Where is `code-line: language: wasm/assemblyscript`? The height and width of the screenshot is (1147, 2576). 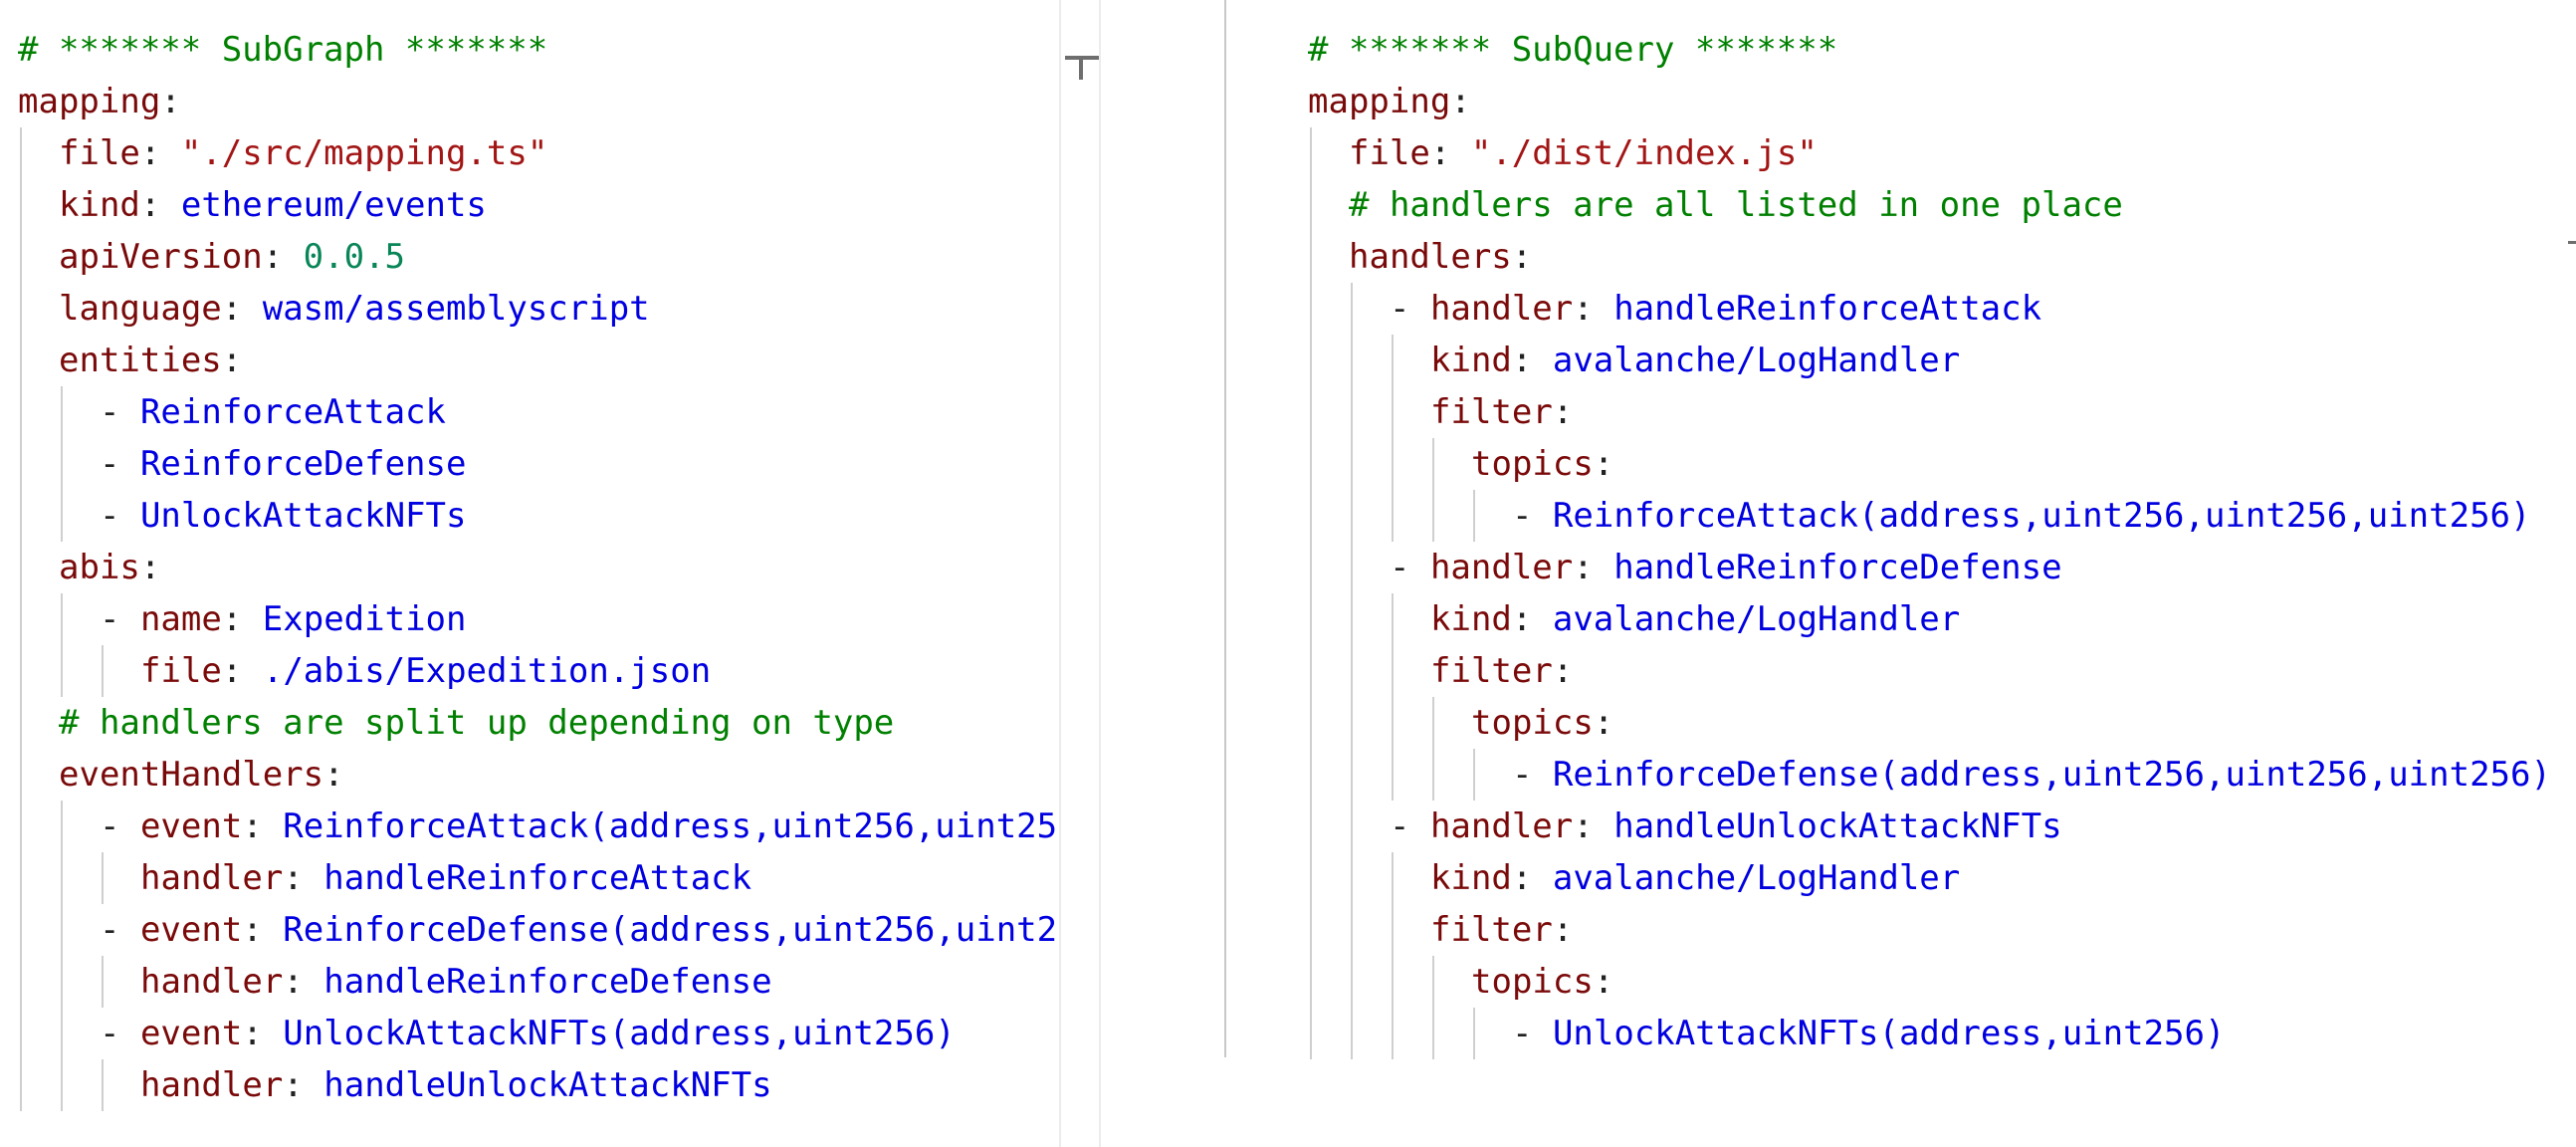
code-line: language: wasm/assemblyscript is located at coordinates (529, 309).